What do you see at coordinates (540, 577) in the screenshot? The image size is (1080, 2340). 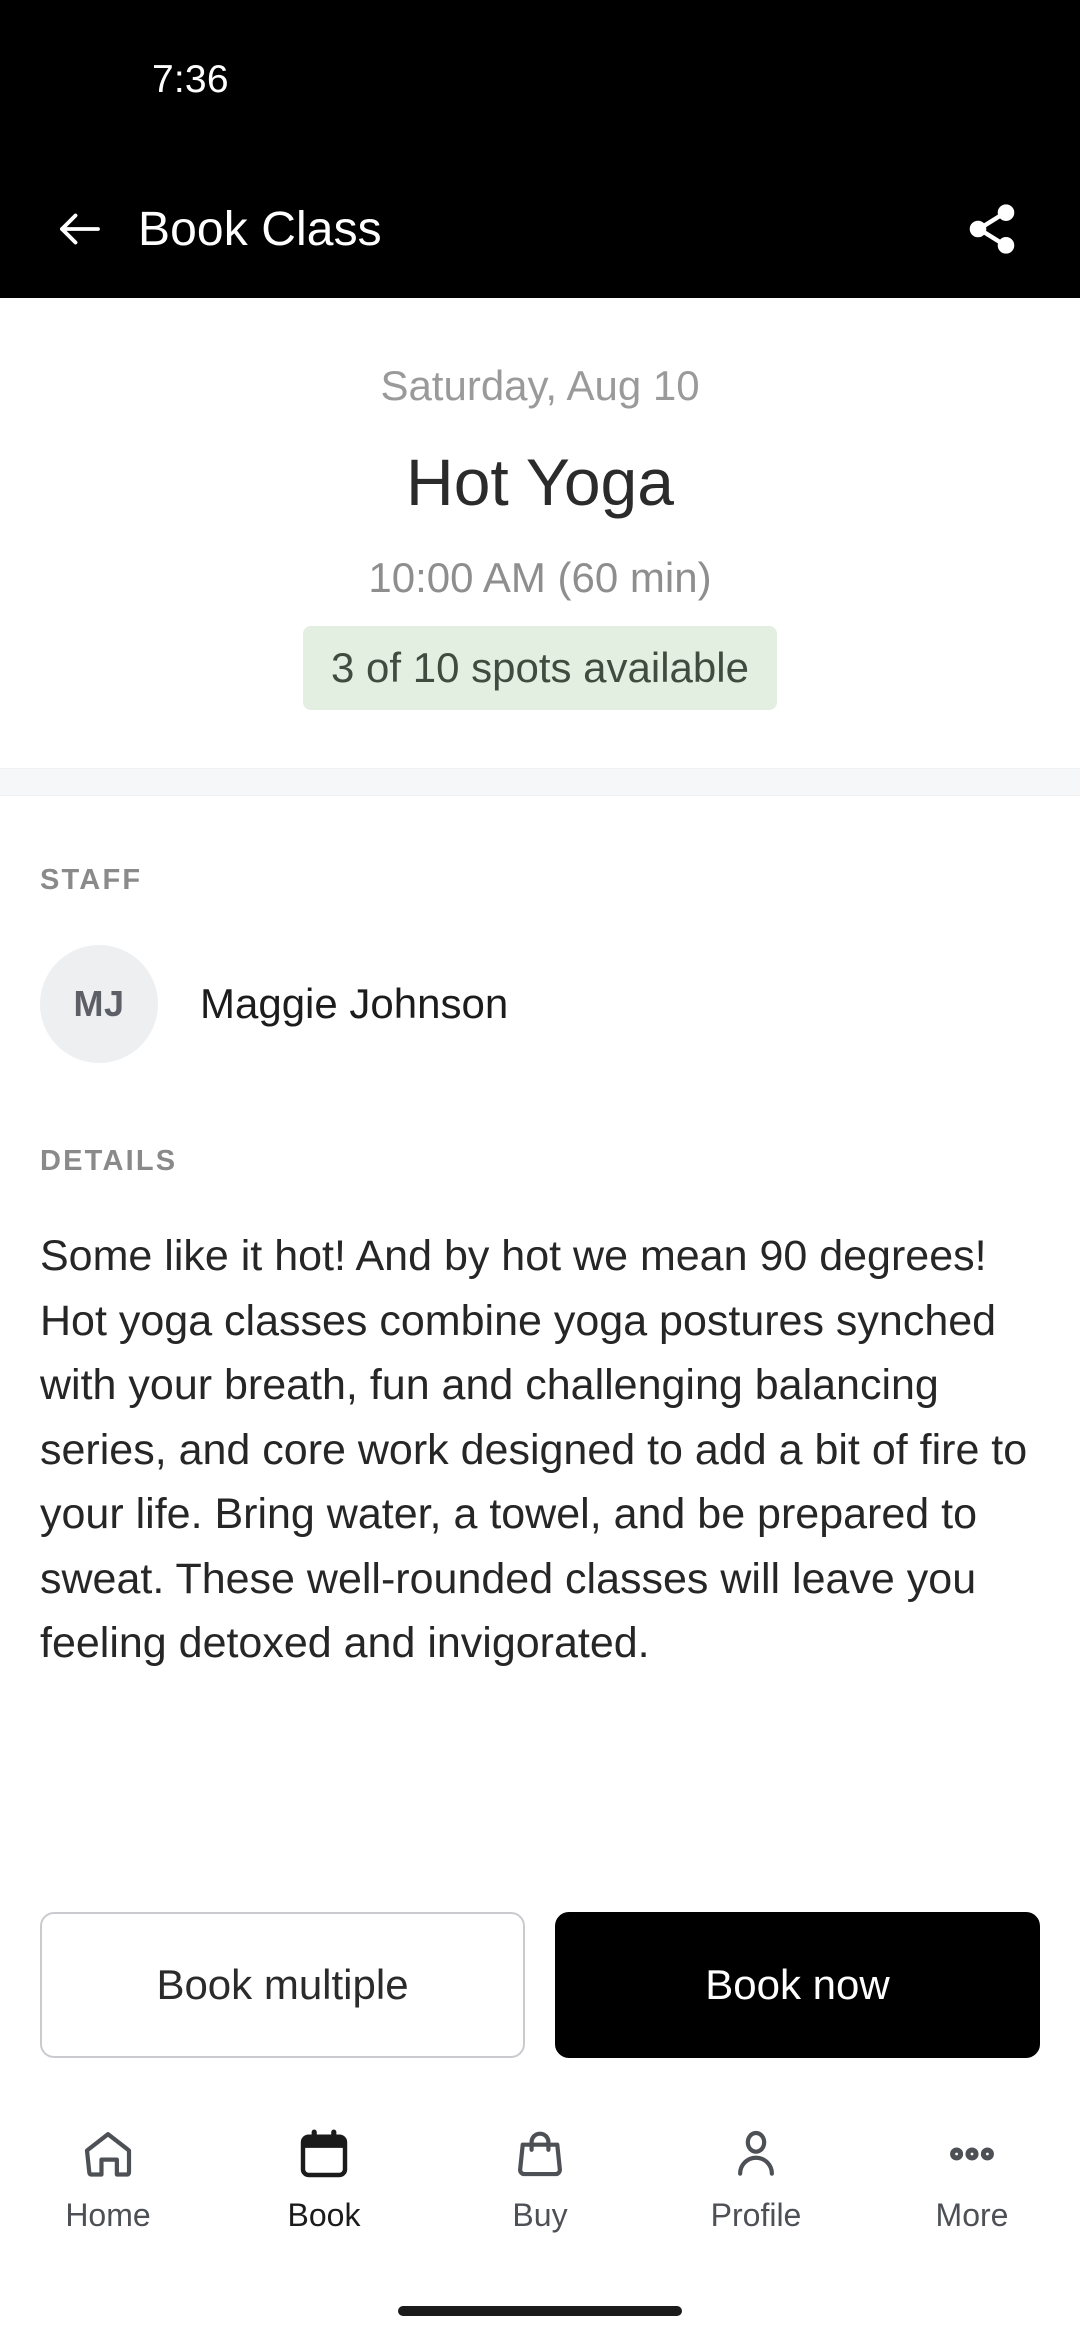 I see `class-time: 10:00 AM (60 min)` at bounding box center [540, 577].